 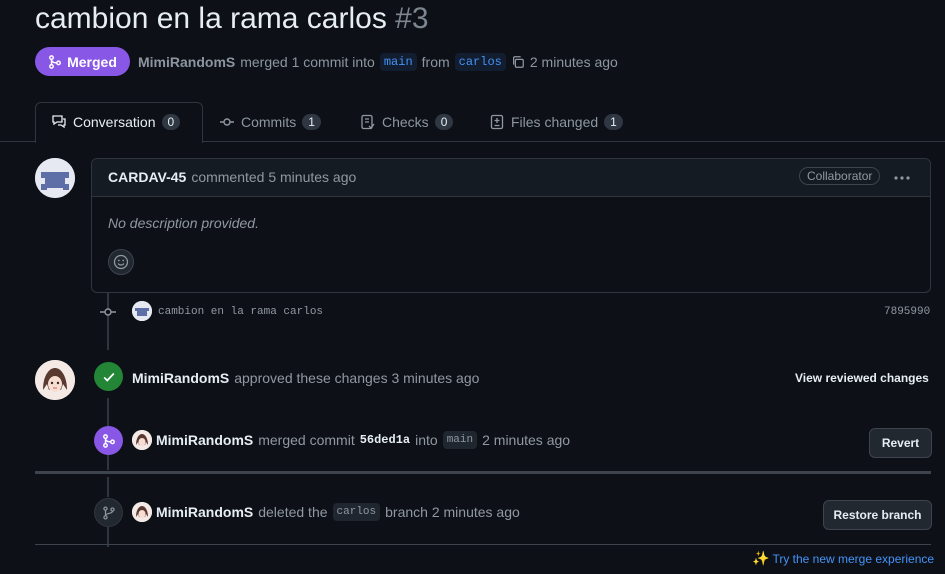 I want to click on tab-commits: Commits 1, so click(x=270, y=122).